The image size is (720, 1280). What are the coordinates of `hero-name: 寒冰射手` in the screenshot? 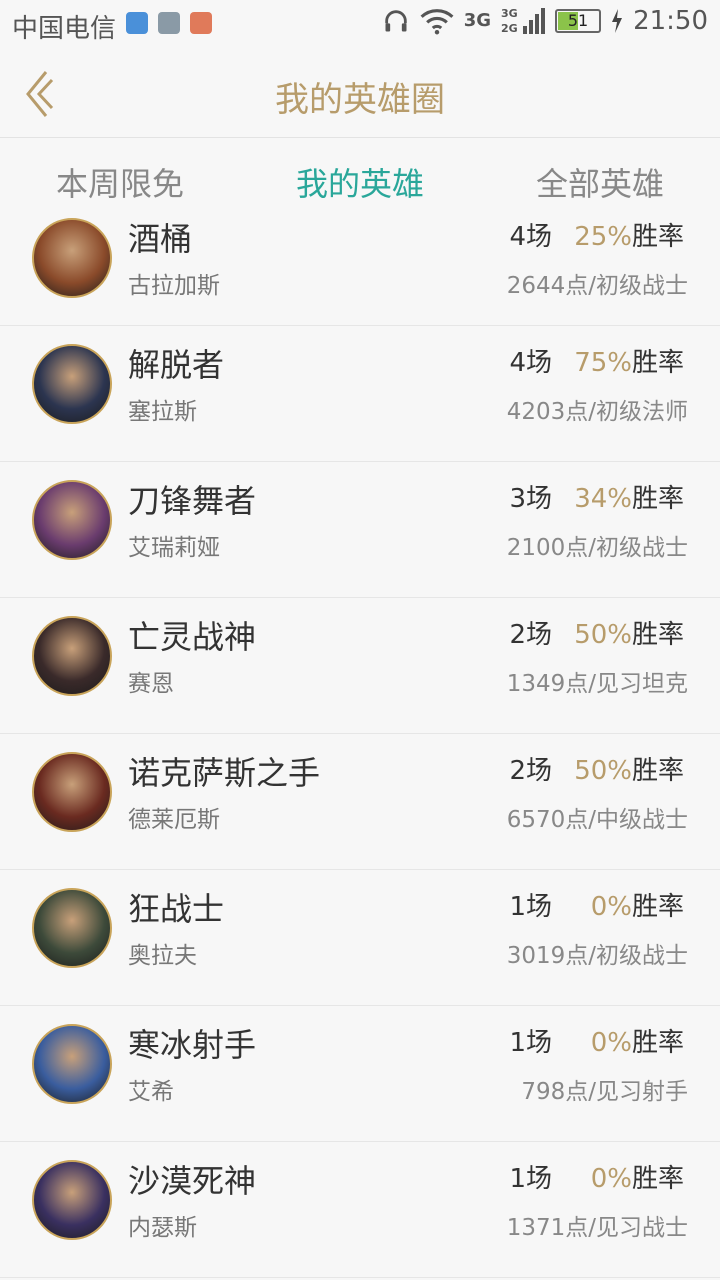 It's located at (192, 1045).